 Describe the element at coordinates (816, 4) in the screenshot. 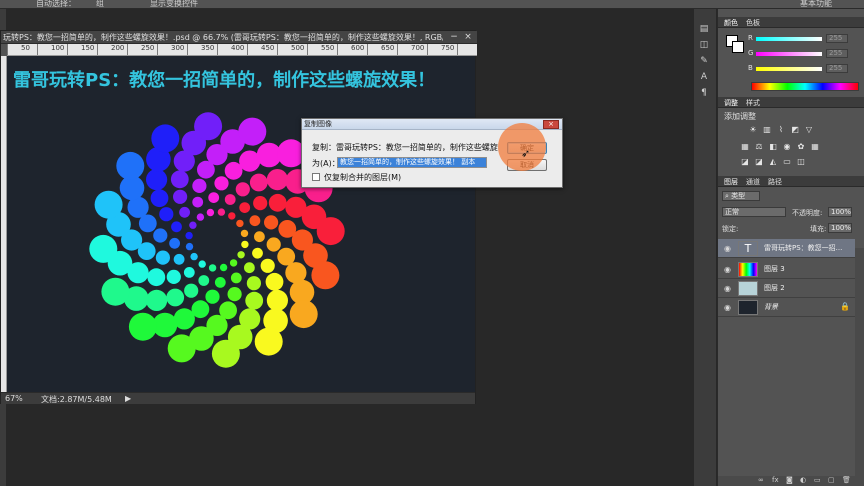

I see `workspace-switcher: 基本功能` at that location.